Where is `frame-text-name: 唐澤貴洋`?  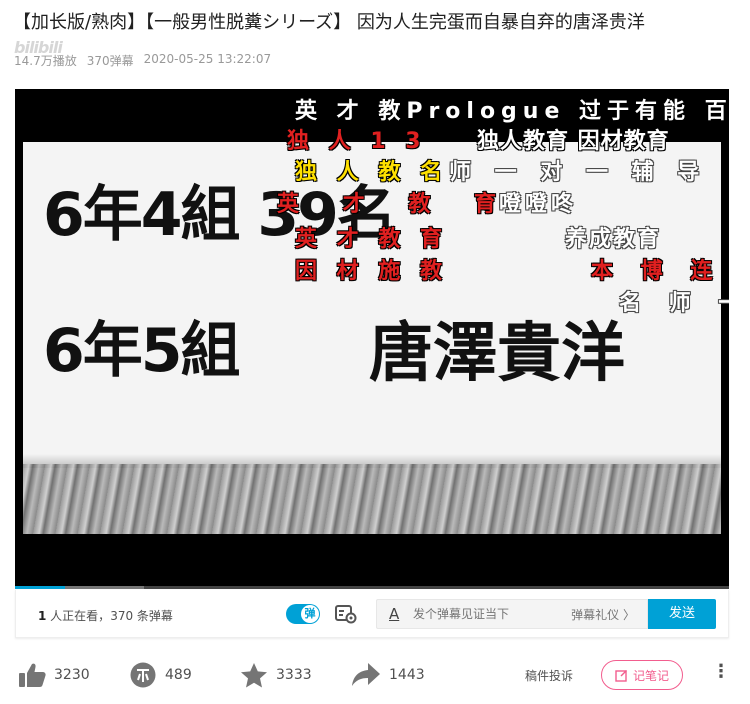 frame-text-name: 唐澤貴洋 is located at coordinates (497, 354).